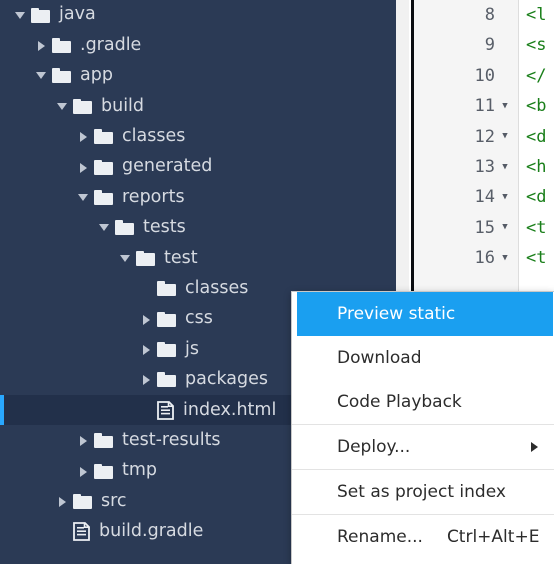 The height and width of the screenshot is (564, 554). I want to click on editor-code-line: <l, so click(536, 15).